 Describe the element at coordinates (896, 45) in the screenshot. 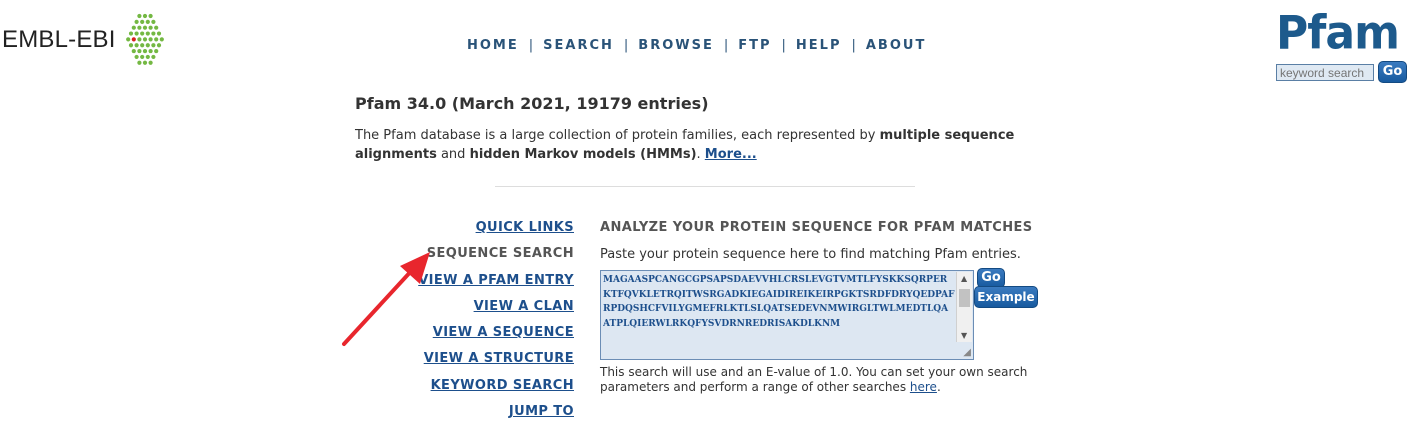

I see `nav-about: ABOUT` at that location.